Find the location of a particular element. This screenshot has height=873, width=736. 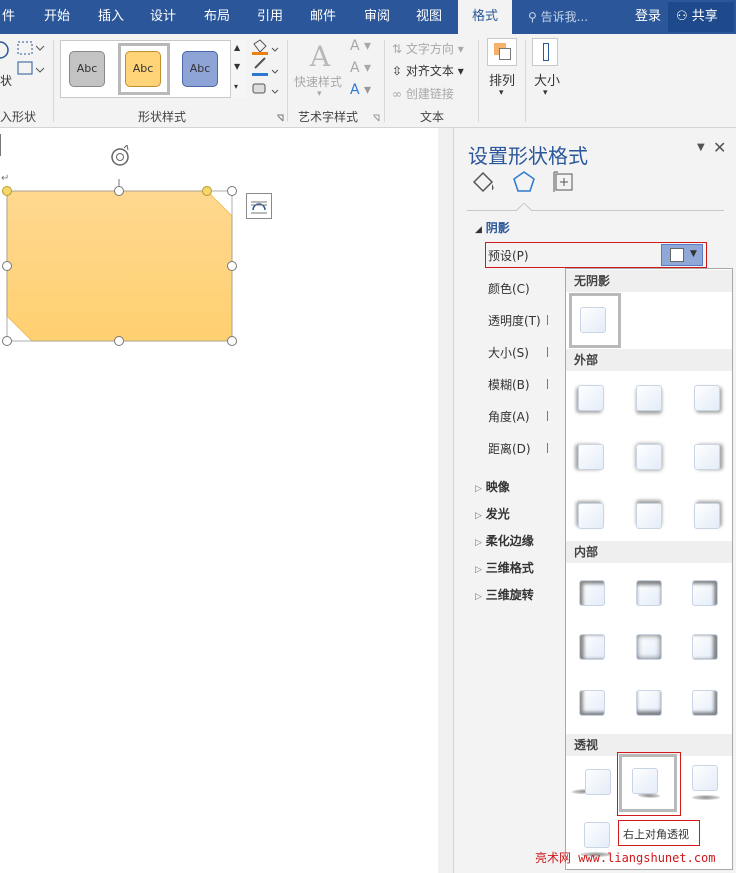

distance-label: 距离(D) is located at coordinates (509, 449).